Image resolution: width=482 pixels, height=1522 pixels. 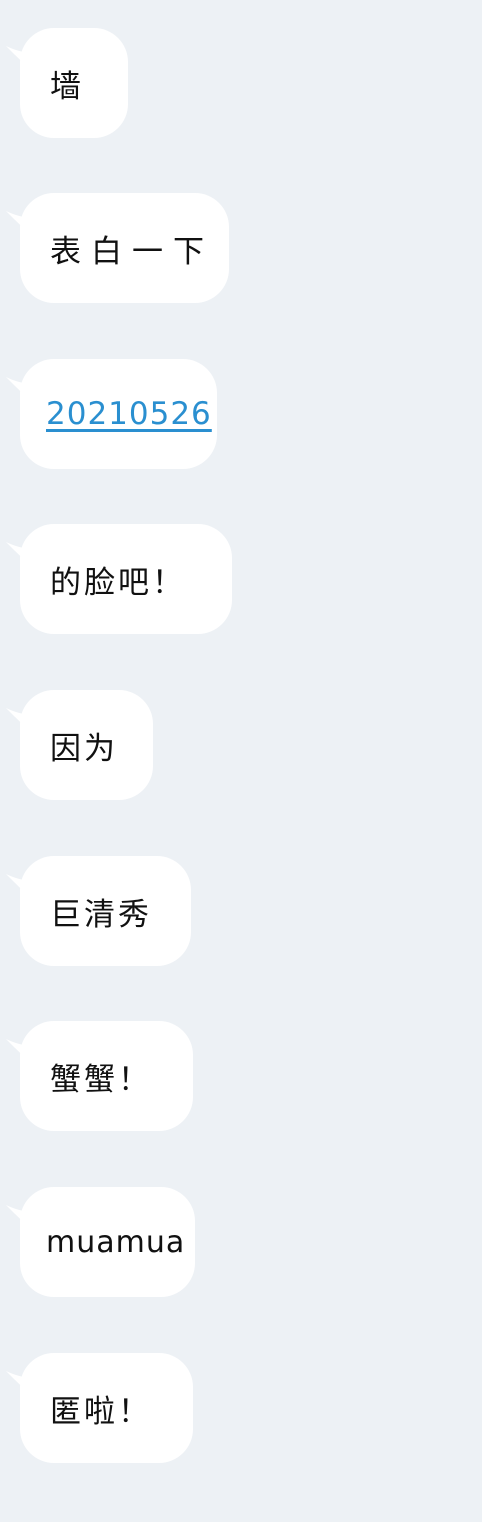 What do you see at coordinates (84, 748) in the screenshot?
I see `message-text: 因为` at bounding box center [84, 748].